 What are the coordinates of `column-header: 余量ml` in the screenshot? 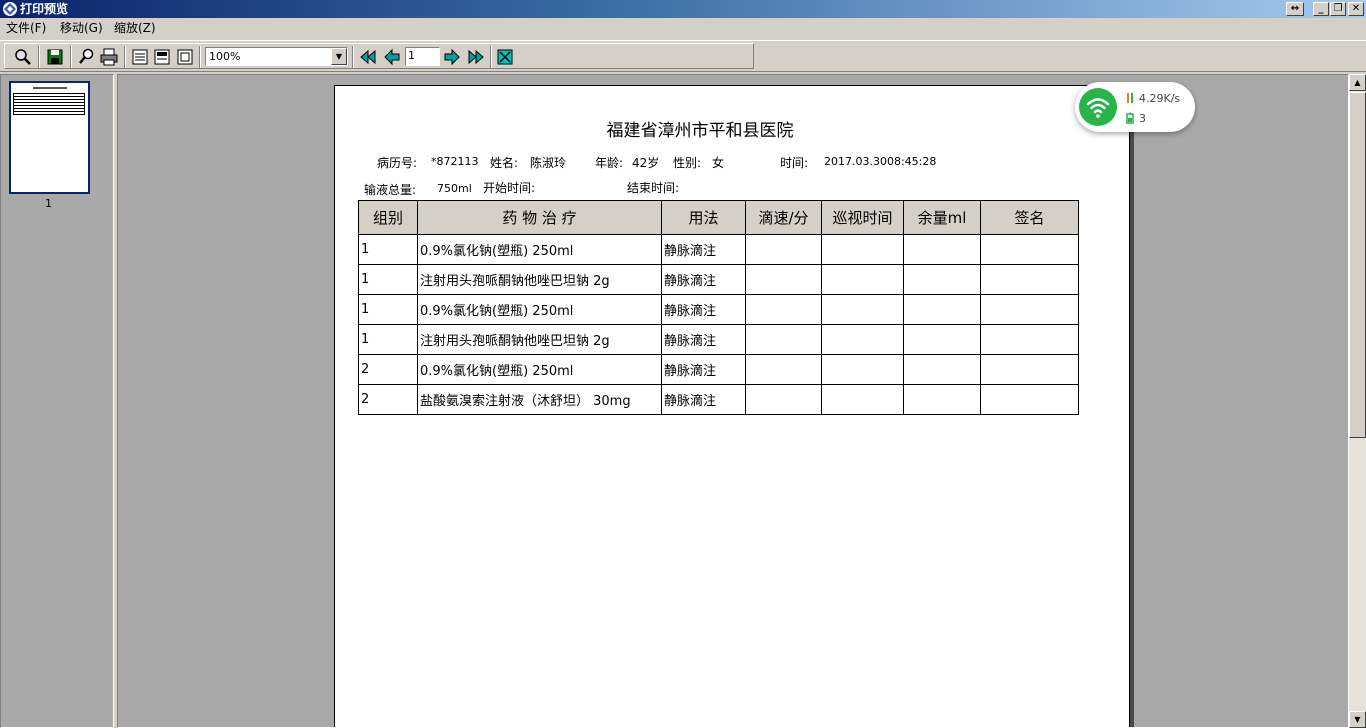 It's located at (942, 217).